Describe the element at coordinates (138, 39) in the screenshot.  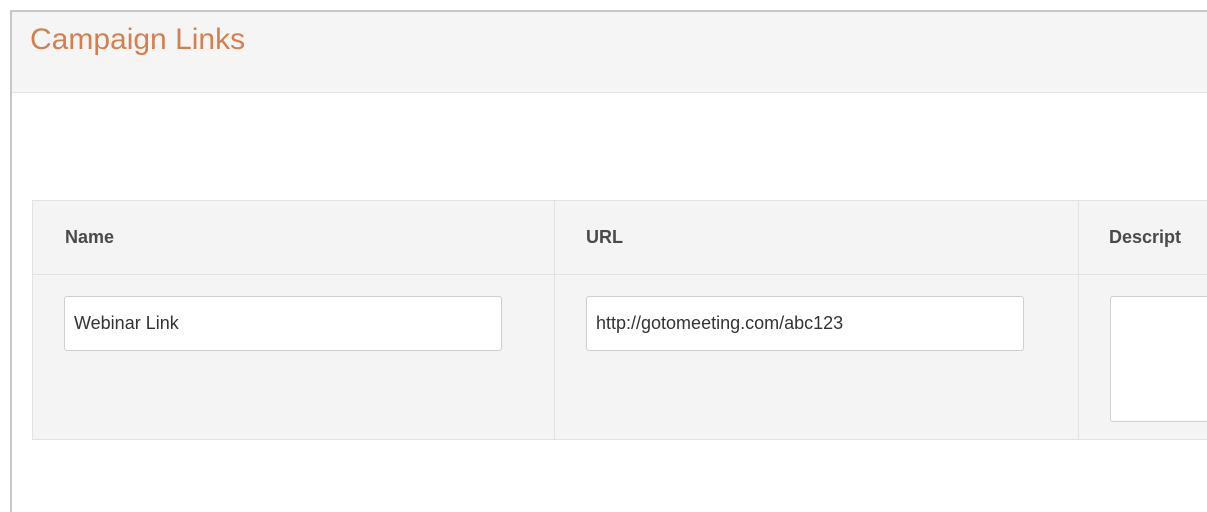
I see `page-title: Campaign Links` at that location.